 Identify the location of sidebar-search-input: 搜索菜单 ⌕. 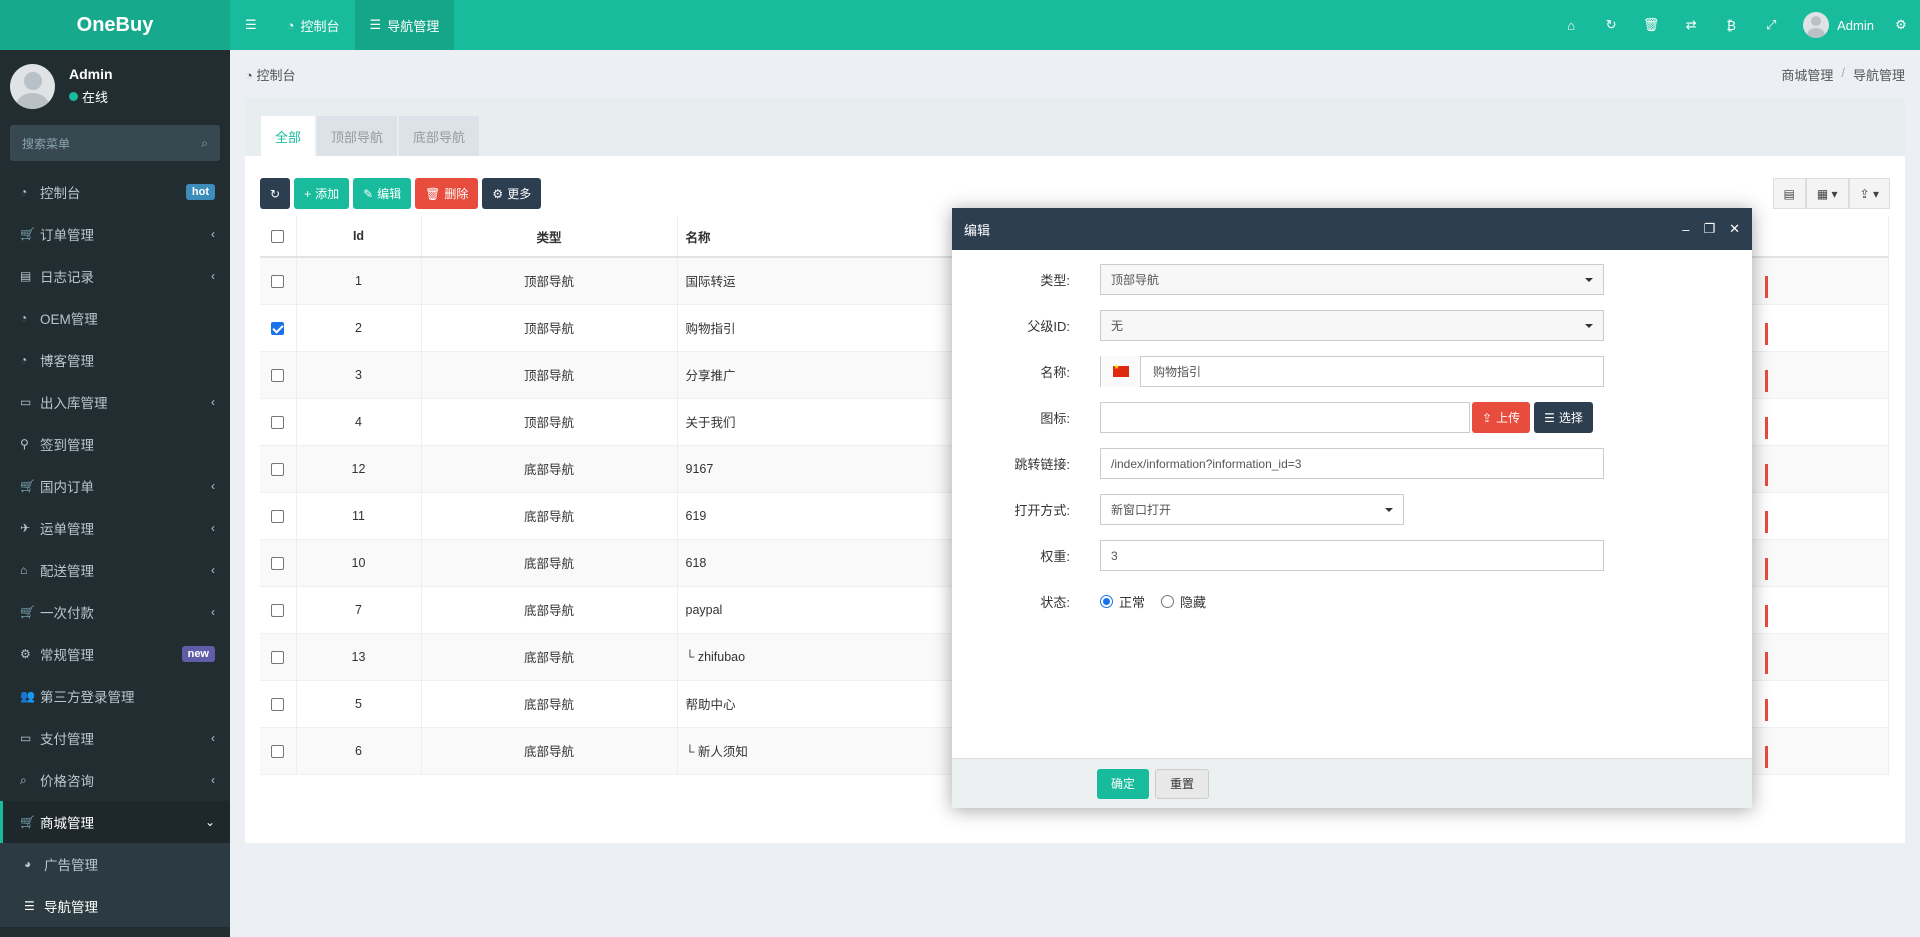
(115, 143).